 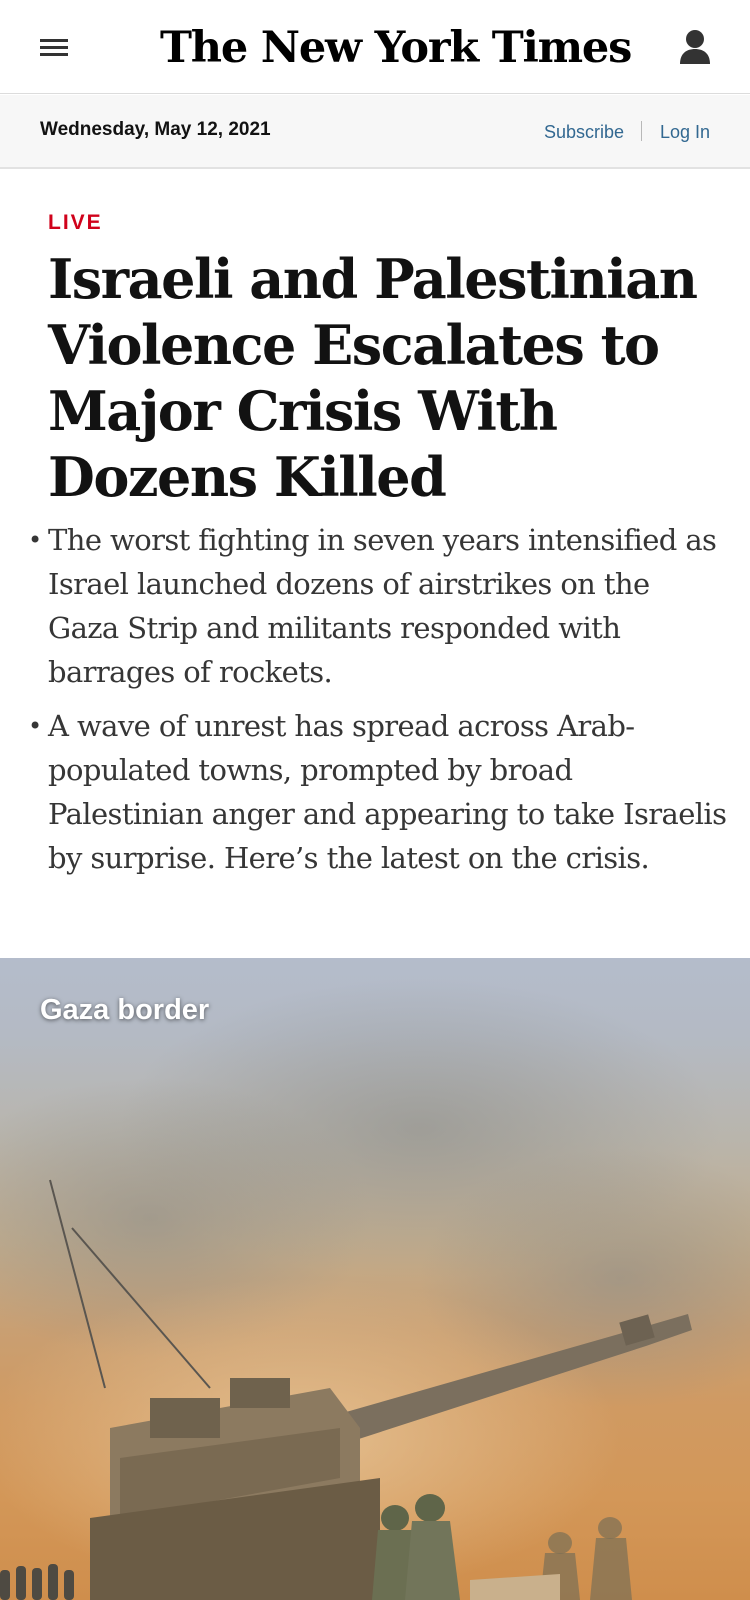 What do you see at coordinates (584, 132) in the screenshot?
I see `subscribe-link: Subscribe` at bounding box center [584, 132].